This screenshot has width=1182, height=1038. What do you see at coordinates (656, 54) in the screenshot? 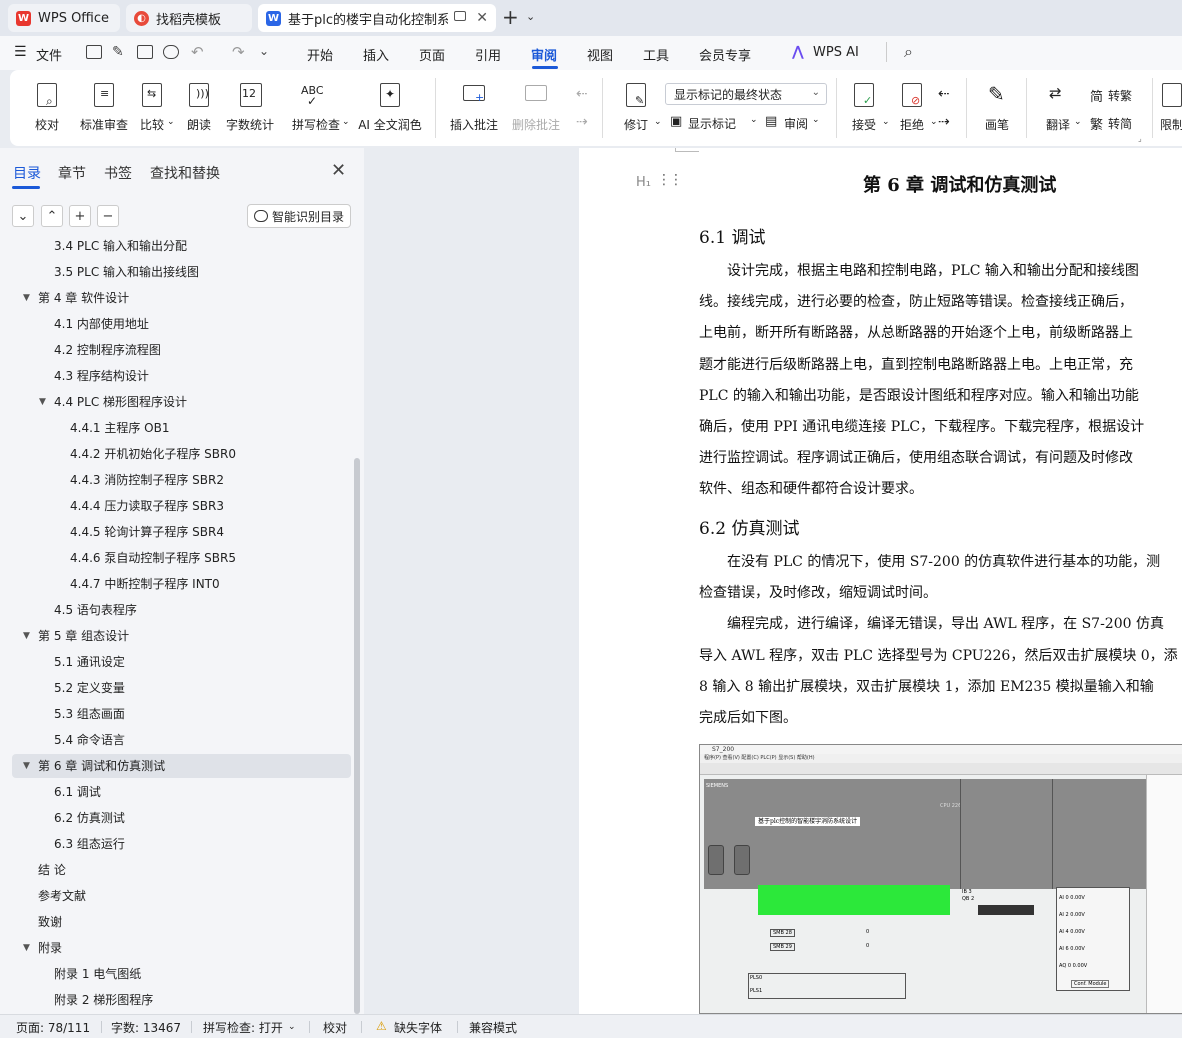
I see `menu-tools: 工具` at bounding box center [656, 54].